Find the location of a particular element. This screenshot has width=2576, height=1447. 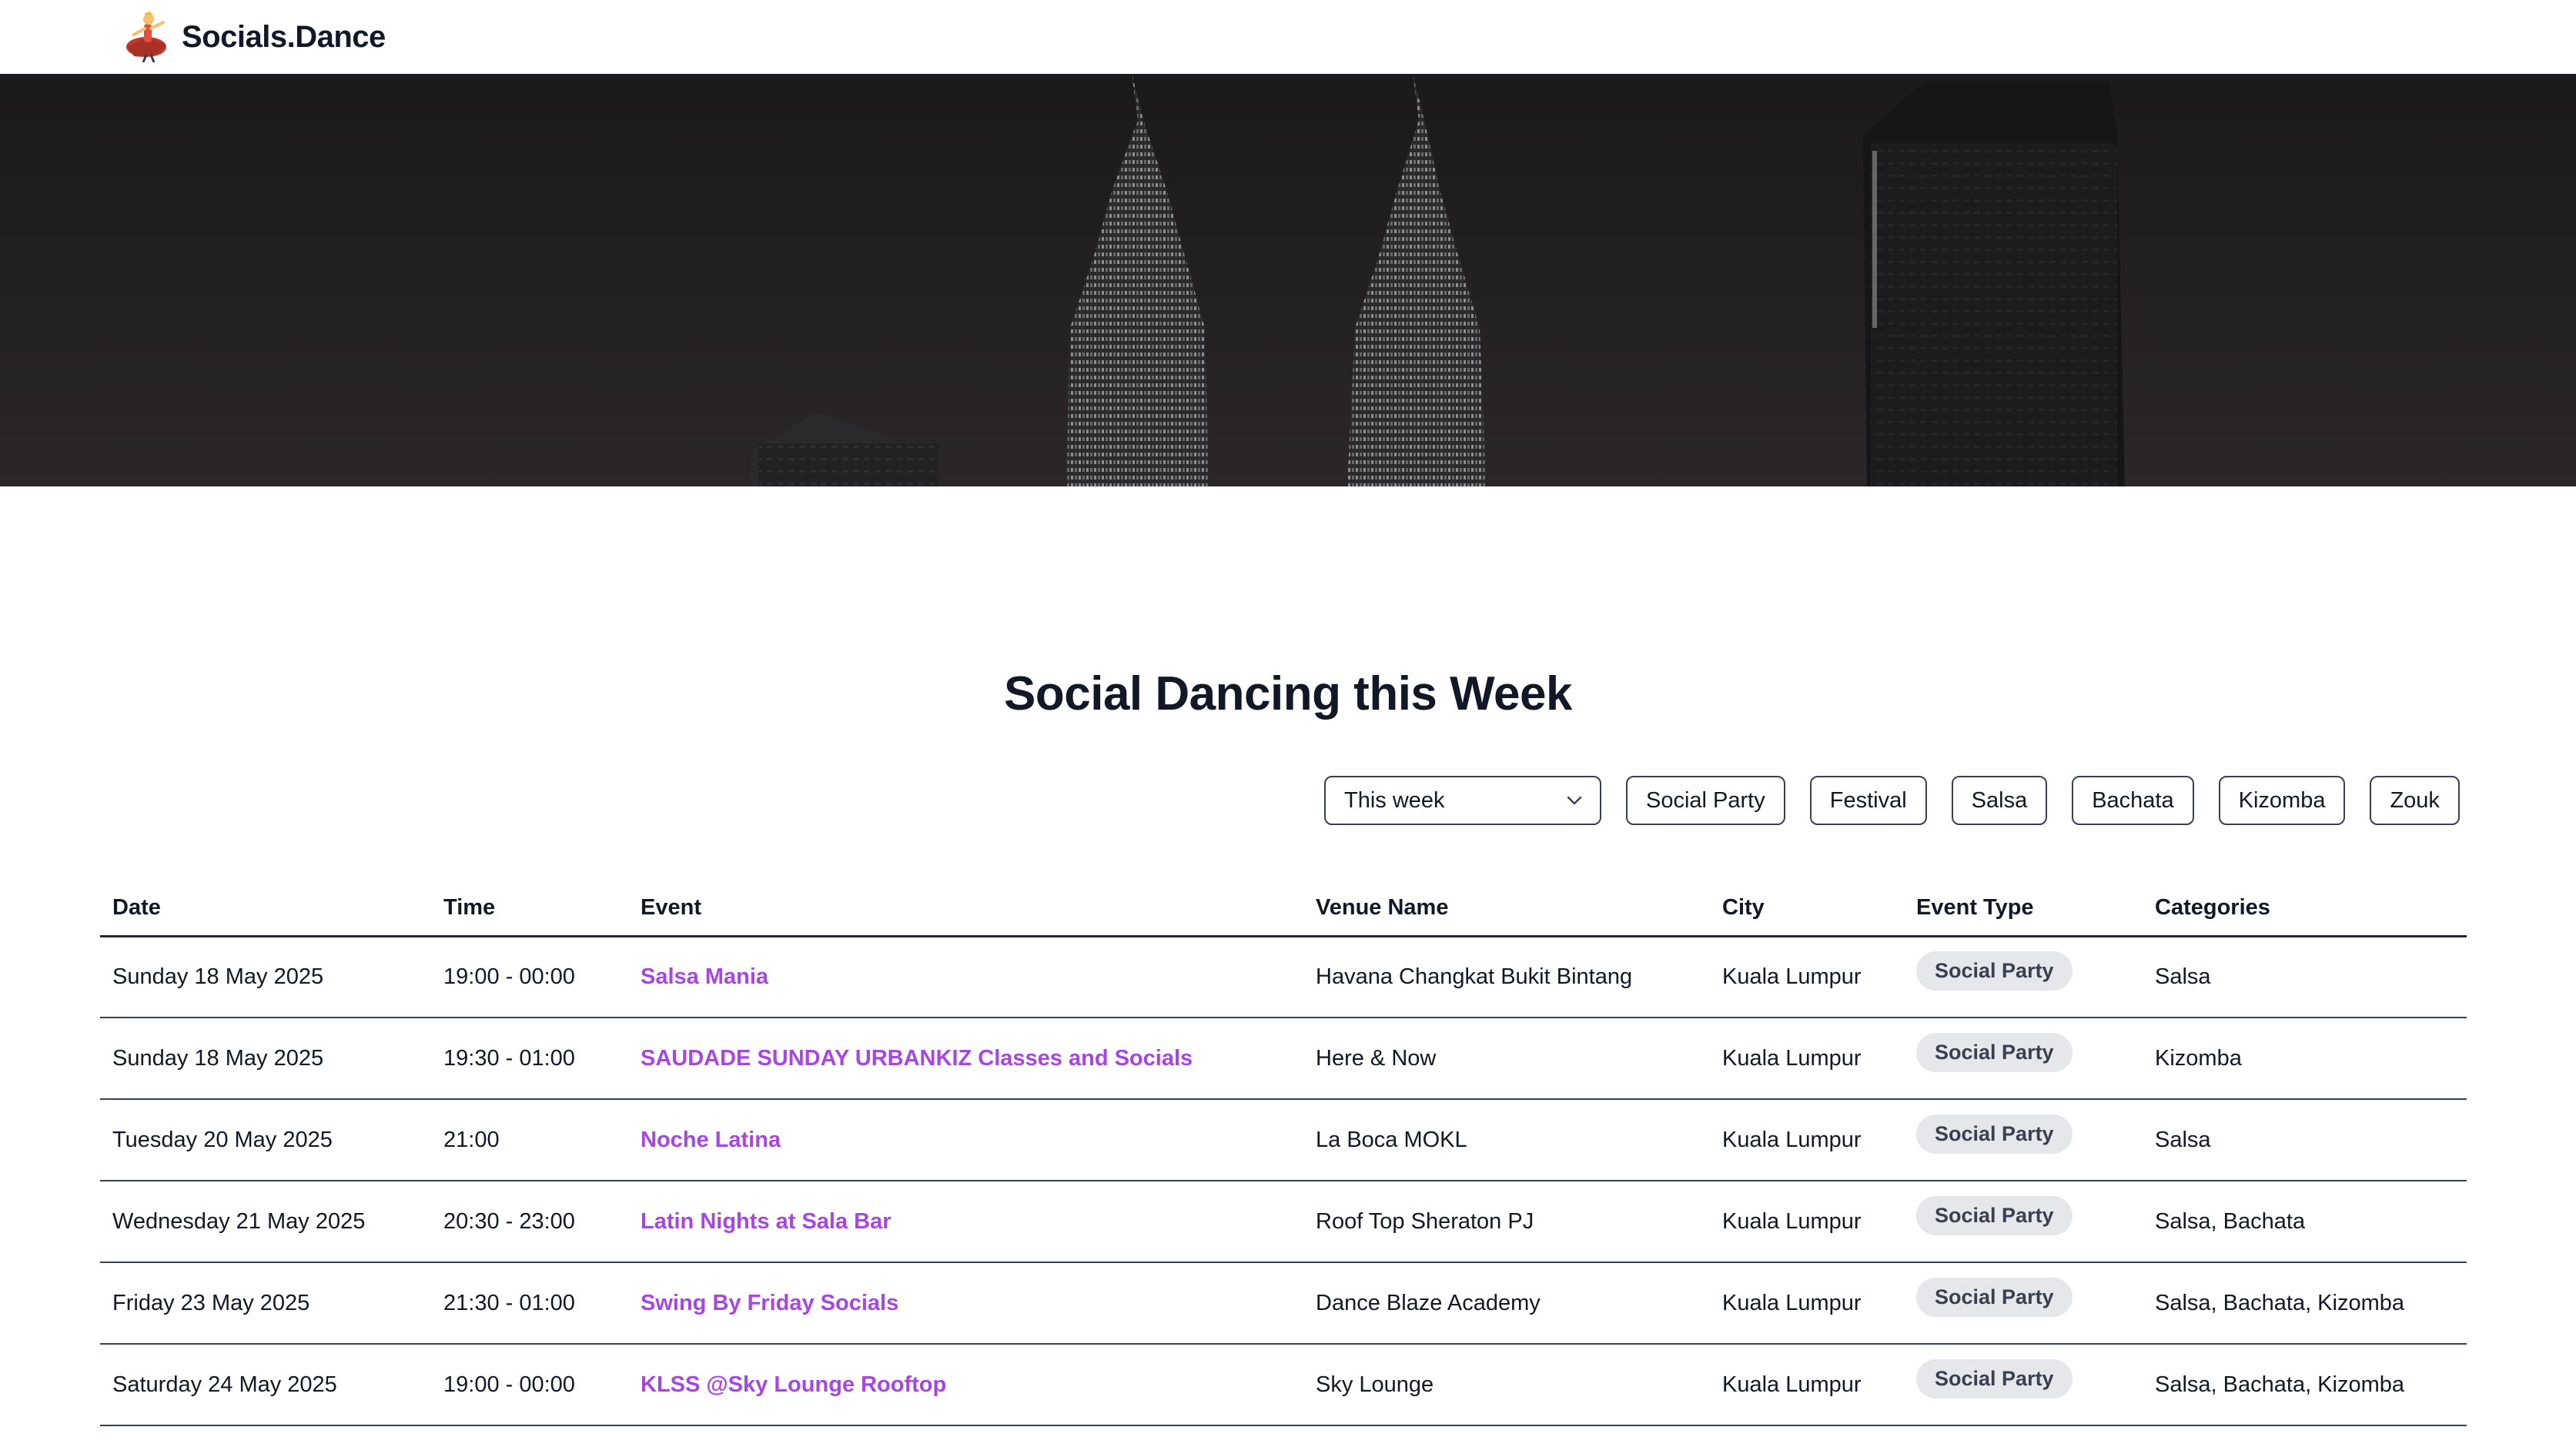

filter-chip-festival: Festival is located at coordinates (1868, 800).